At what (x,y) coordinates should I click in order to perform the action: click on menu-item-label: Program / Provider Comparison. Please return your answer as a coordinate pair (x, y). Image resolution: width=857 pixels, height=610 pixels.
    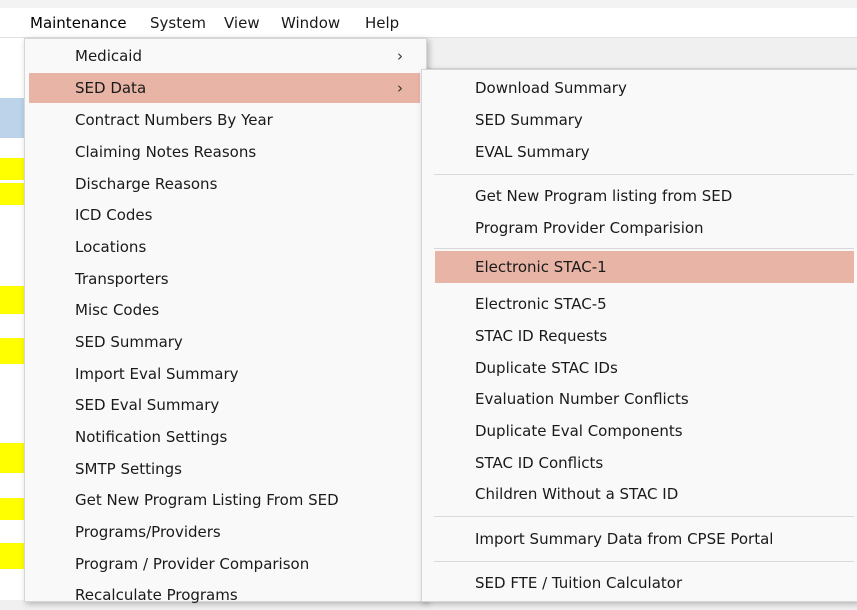
    Looking at the image, I should click on (192, 564).